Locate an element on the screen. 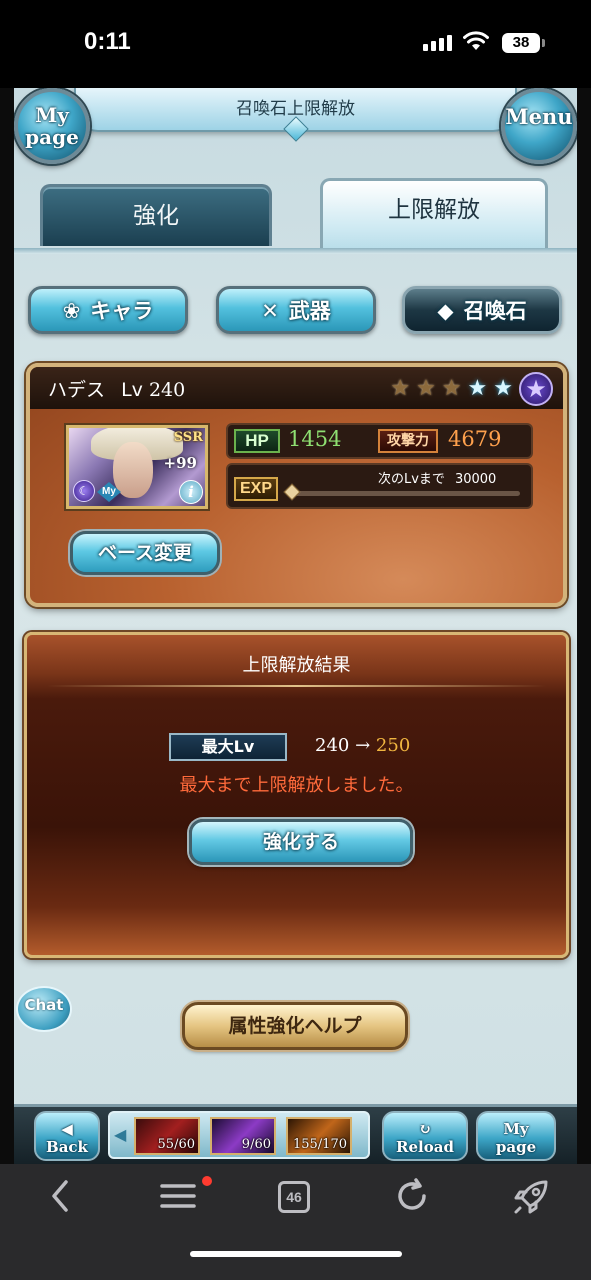 This screenshot has height=1280, width=591. filter-weapon-label: 武器 is located at coordinates (309, 311).